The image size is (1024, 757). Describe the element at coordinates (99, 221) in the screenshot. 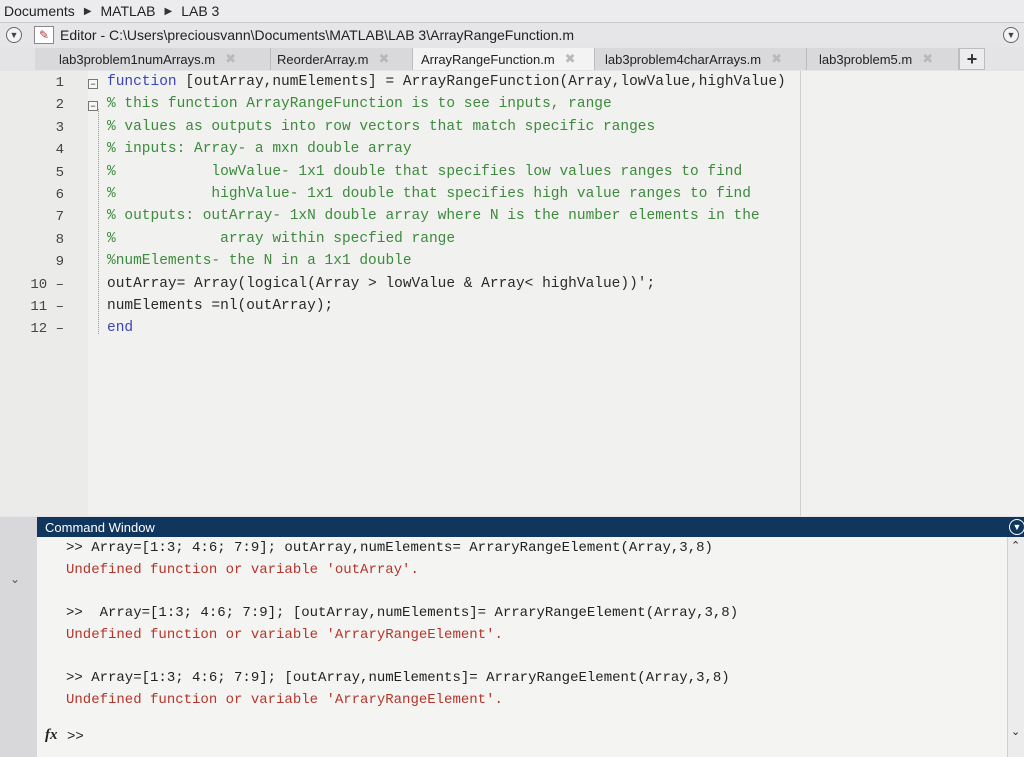

I see `fold-guide` at that location.